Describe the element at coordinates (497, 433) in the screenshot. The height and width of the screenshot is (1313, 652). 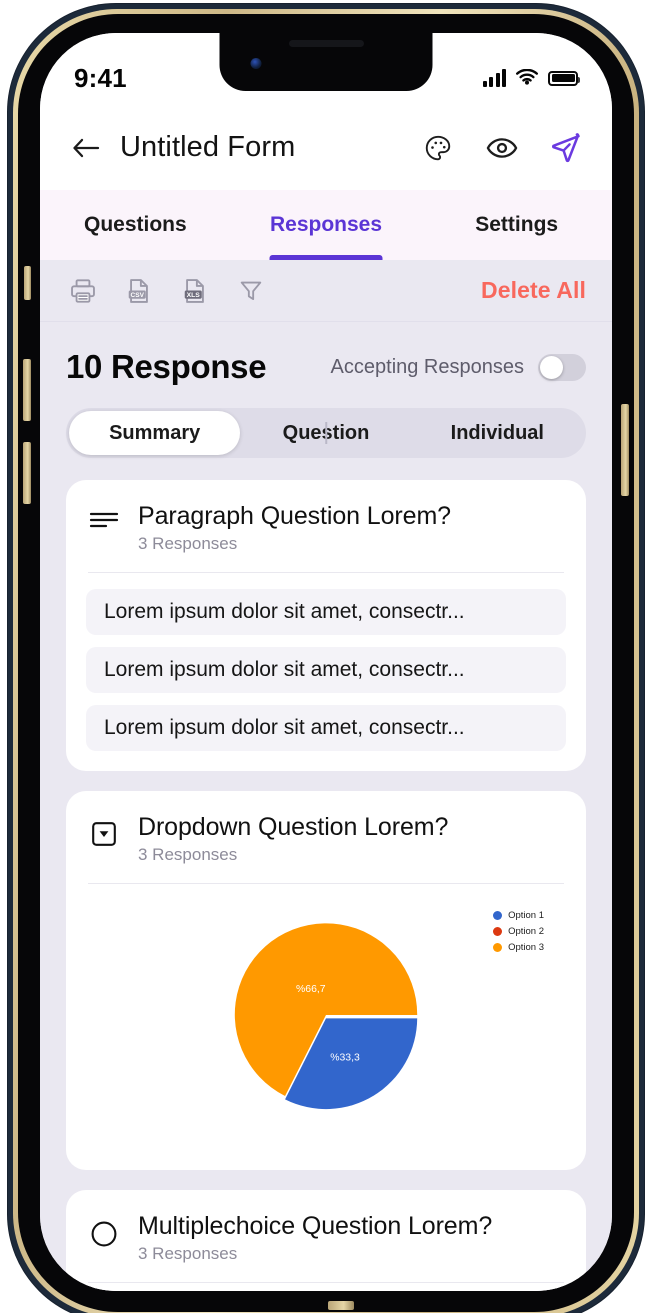
I see `segment-individual: Individual` at that location.